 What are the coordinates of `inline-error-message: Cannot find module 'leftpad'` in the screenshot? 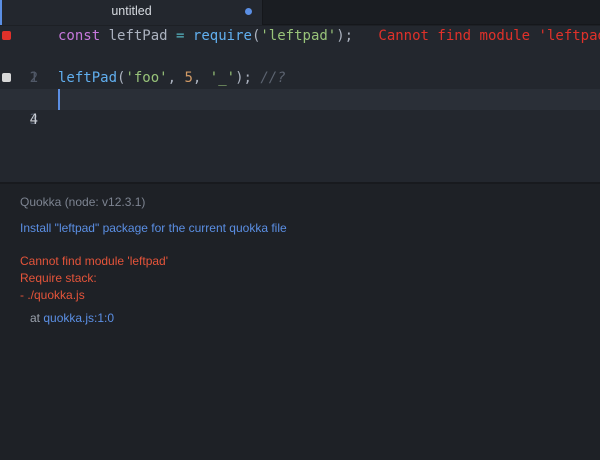 It's located at (489, 36).